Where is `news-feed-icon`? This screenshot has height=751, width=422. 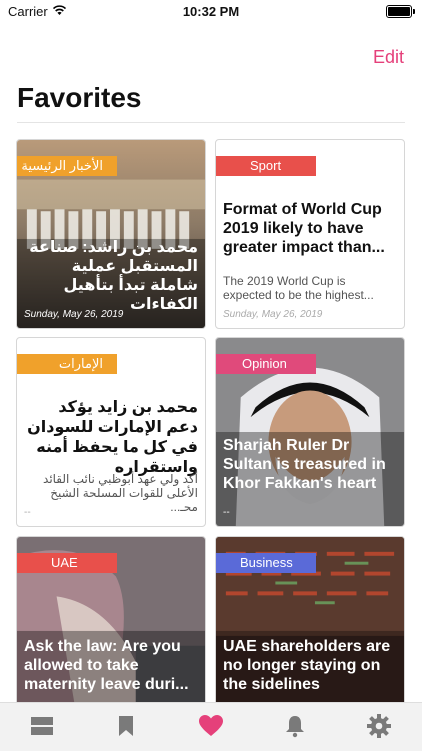 news-feed-icon is located at coordinates (42, 726).